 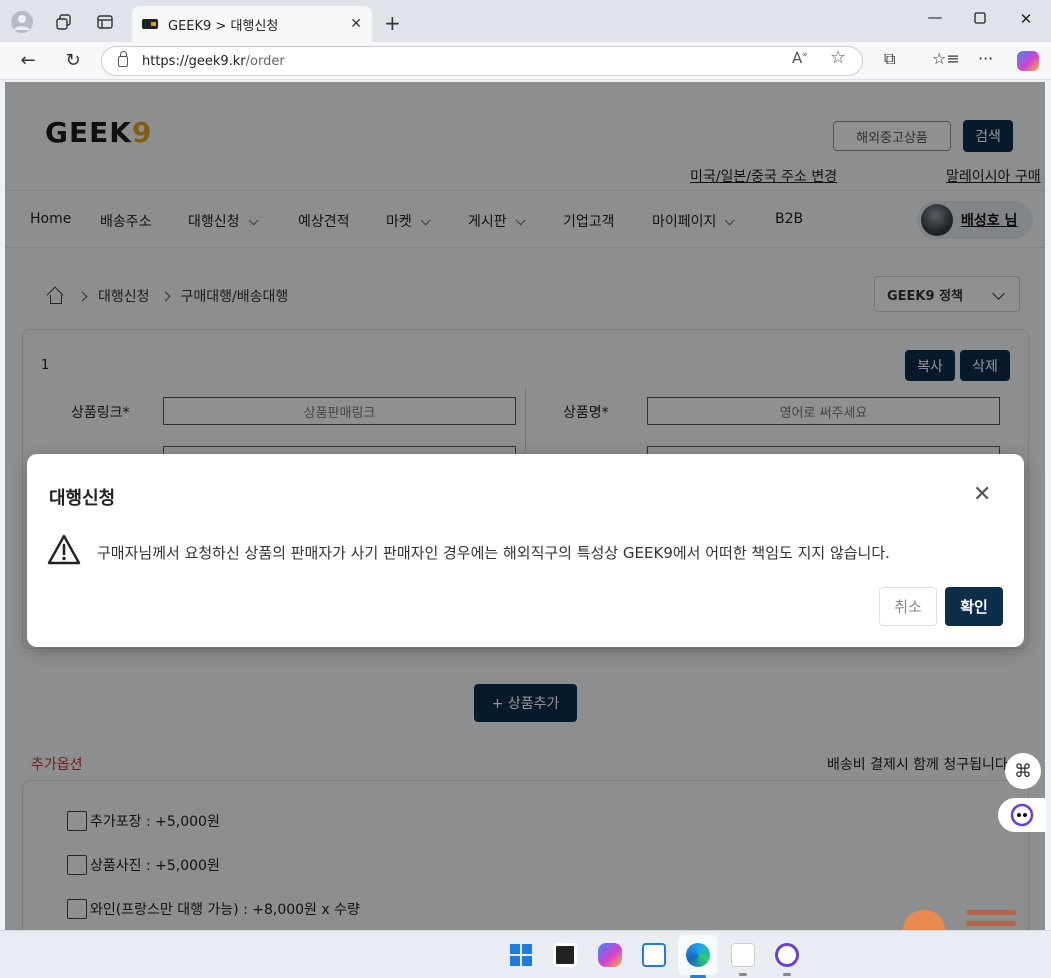 What do you see at coordinates (1026, 19) in the screenshot?
I see `window-close-icon: ✕` at bounding box center [1026, 19].